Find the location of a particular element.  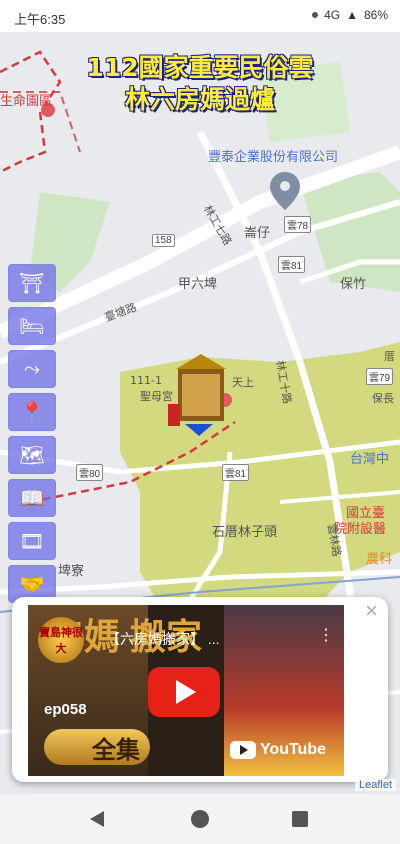

place-label: 天上 is located at coordinates (243, 382).